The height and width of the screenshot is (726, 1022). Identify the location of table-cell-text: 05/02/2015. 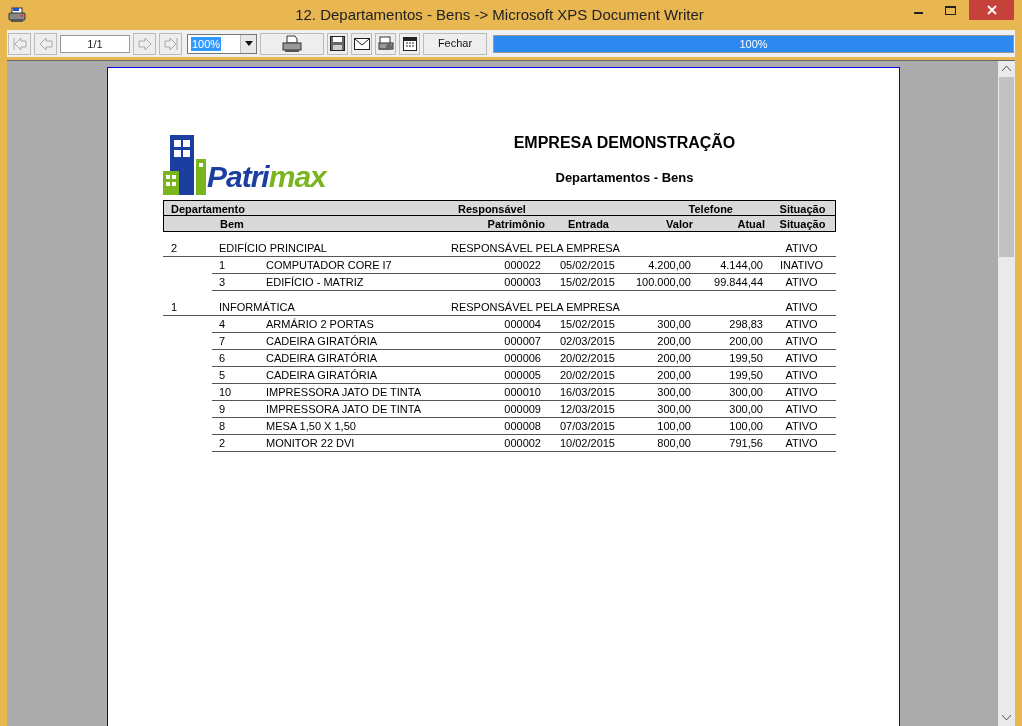
(587, 265).